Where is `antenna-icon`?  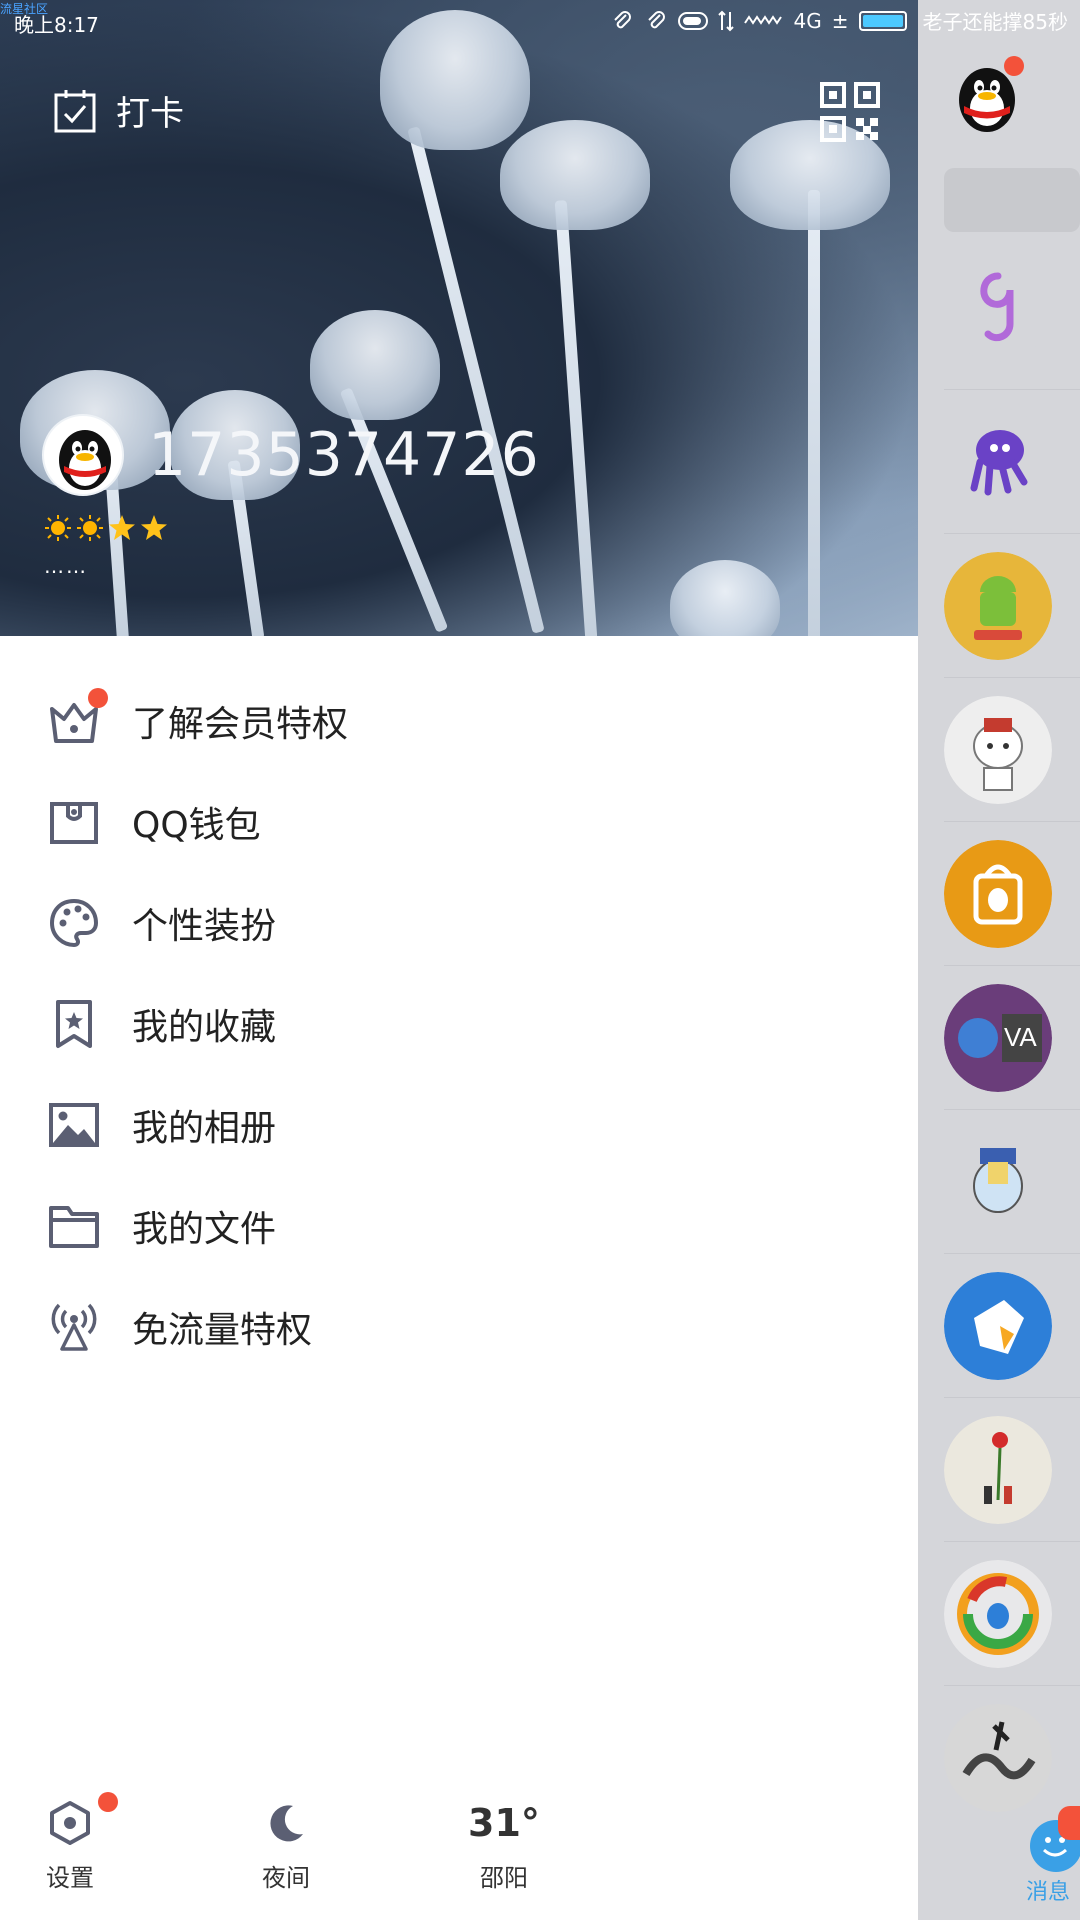 antenna-icon is located at coordinates (74, 1327).